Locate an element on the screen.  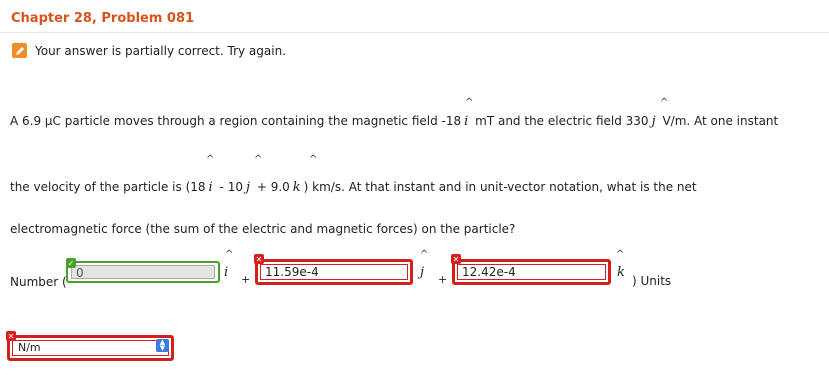
correct-check-icon: ✓ is located at coordinates (71, 263).